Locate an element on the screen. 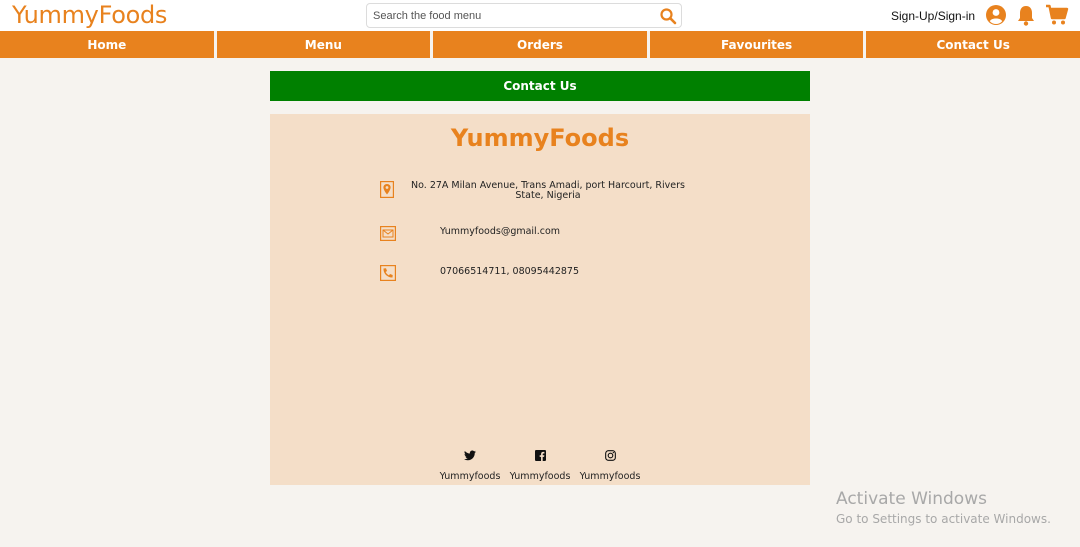 This screenshot has width=1080, height=547. watermark-subtitle: Go to Settings to activate Windows. is located at coordinates (943, 519).